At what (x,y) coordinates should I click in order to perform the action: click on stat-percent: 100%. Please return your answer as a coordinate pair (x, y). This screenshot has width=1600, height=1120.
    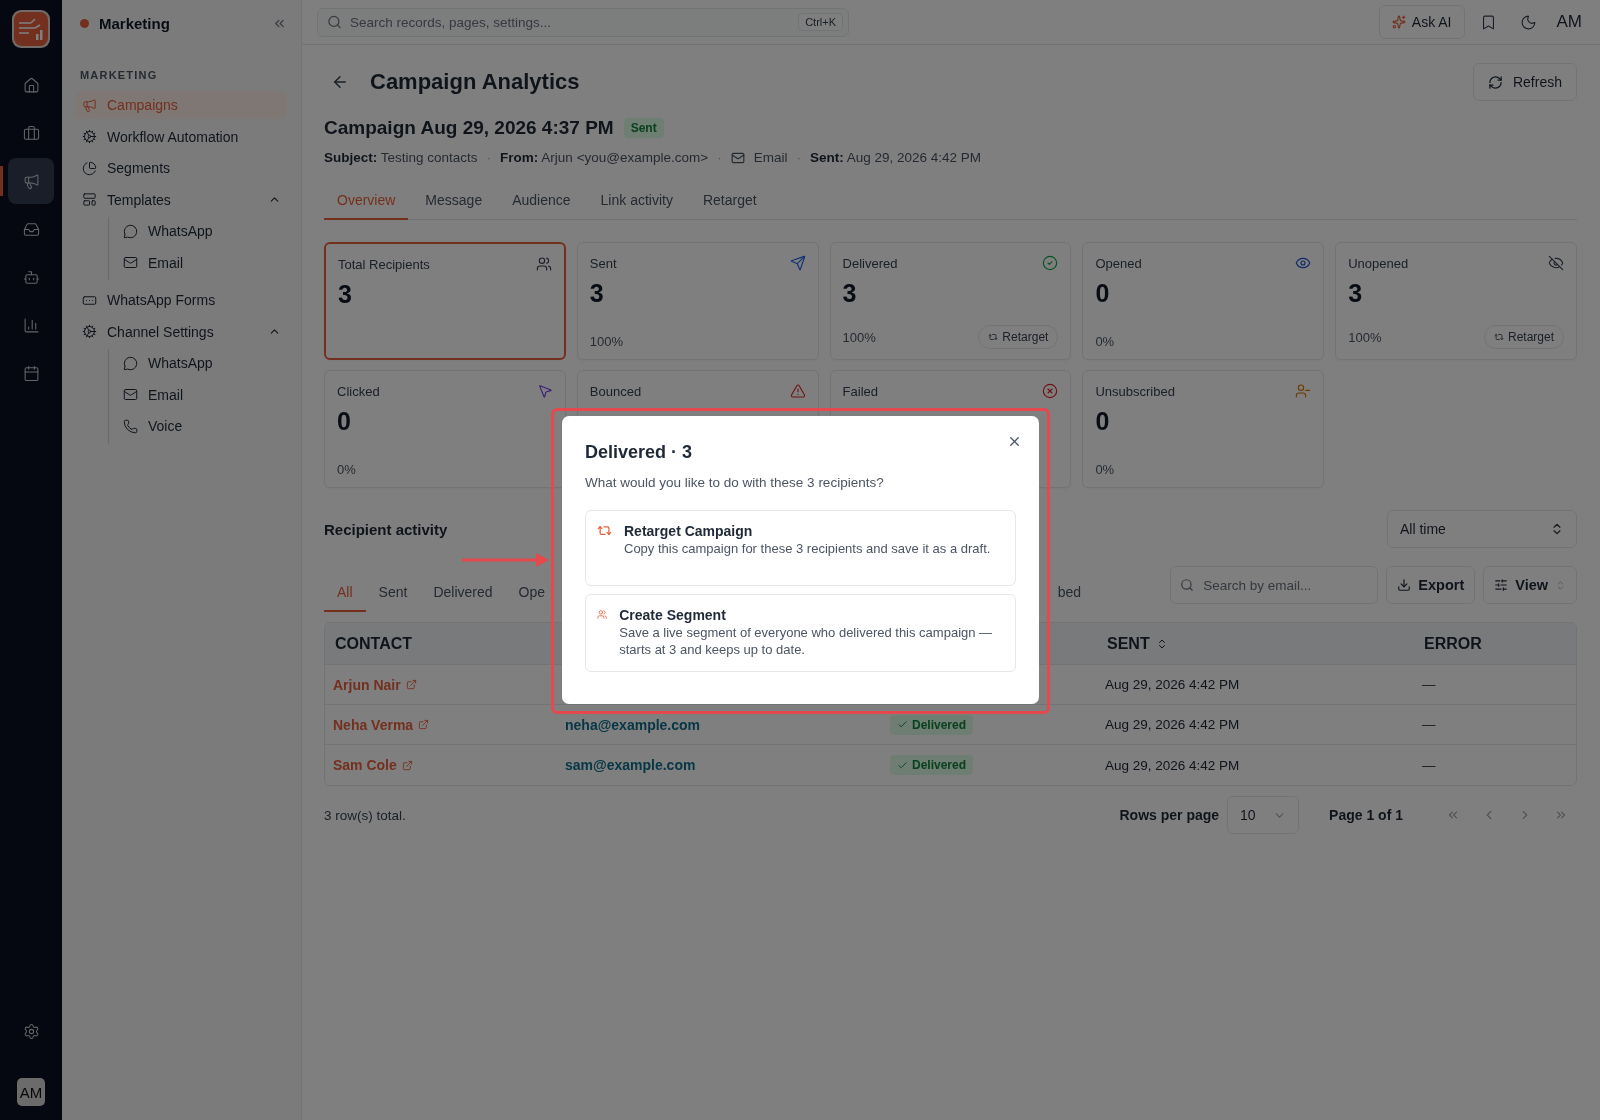
    Looking at the image, I should click on (1365, 337).